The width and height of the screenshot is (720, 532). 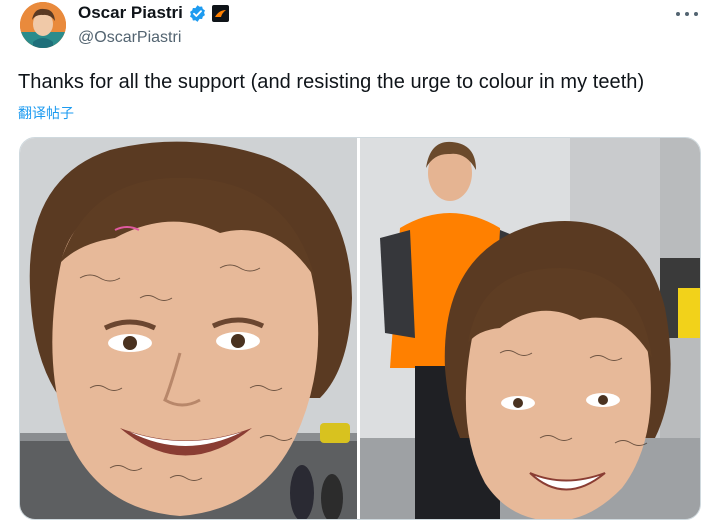 What do you see at coordinates (678, 14) in the screenshot?
I see `more-horizontal-icon` at bounding box center [678, 14].